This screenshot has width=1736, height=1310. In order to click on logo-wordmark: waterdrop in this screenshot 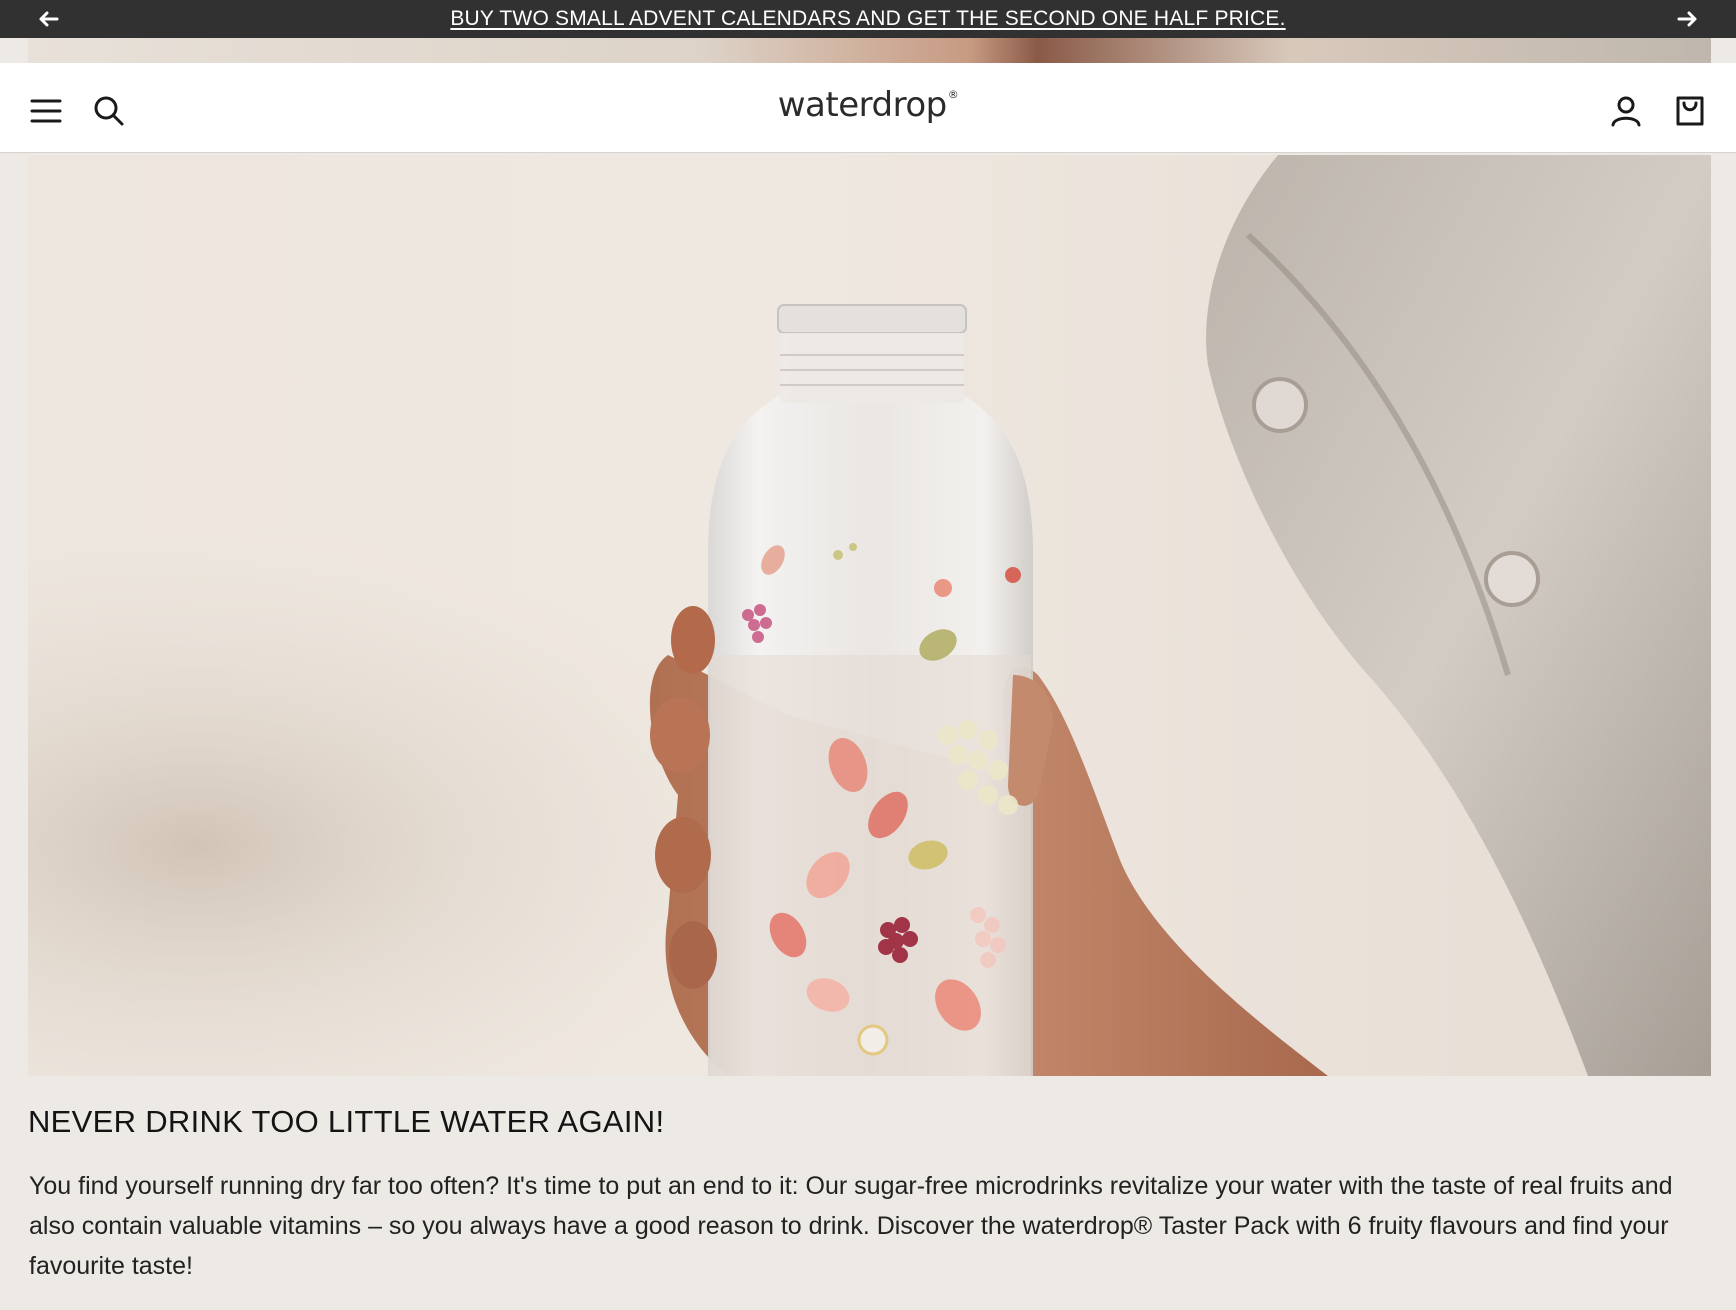, I will do `click(862, 105)`.